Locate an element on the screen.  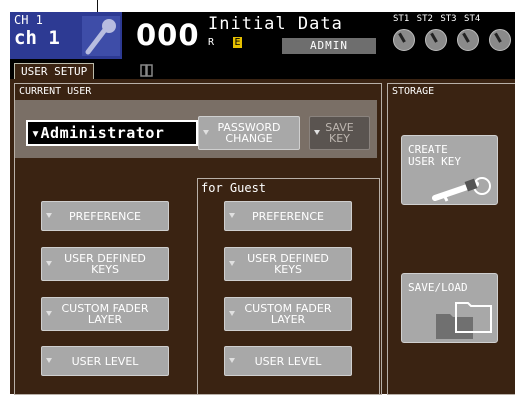
storage-label: STORAGE is located at coordinates (413, 91).